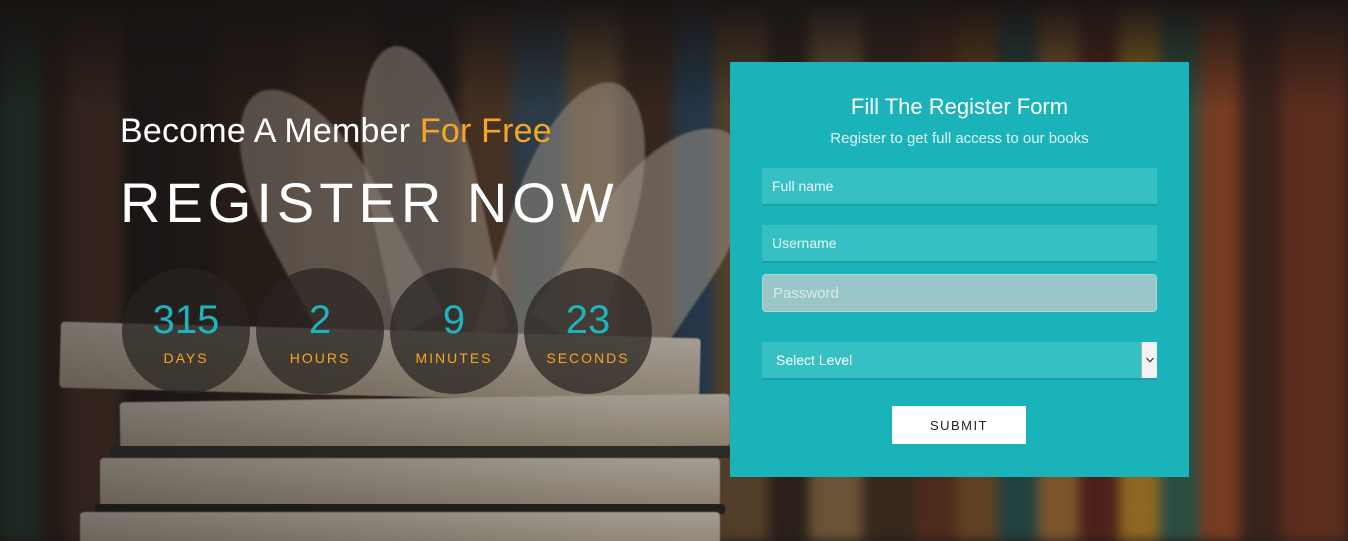 The image size is (1348, 541). I want to click on submit-button: SUBMIT, so click(959, 425).